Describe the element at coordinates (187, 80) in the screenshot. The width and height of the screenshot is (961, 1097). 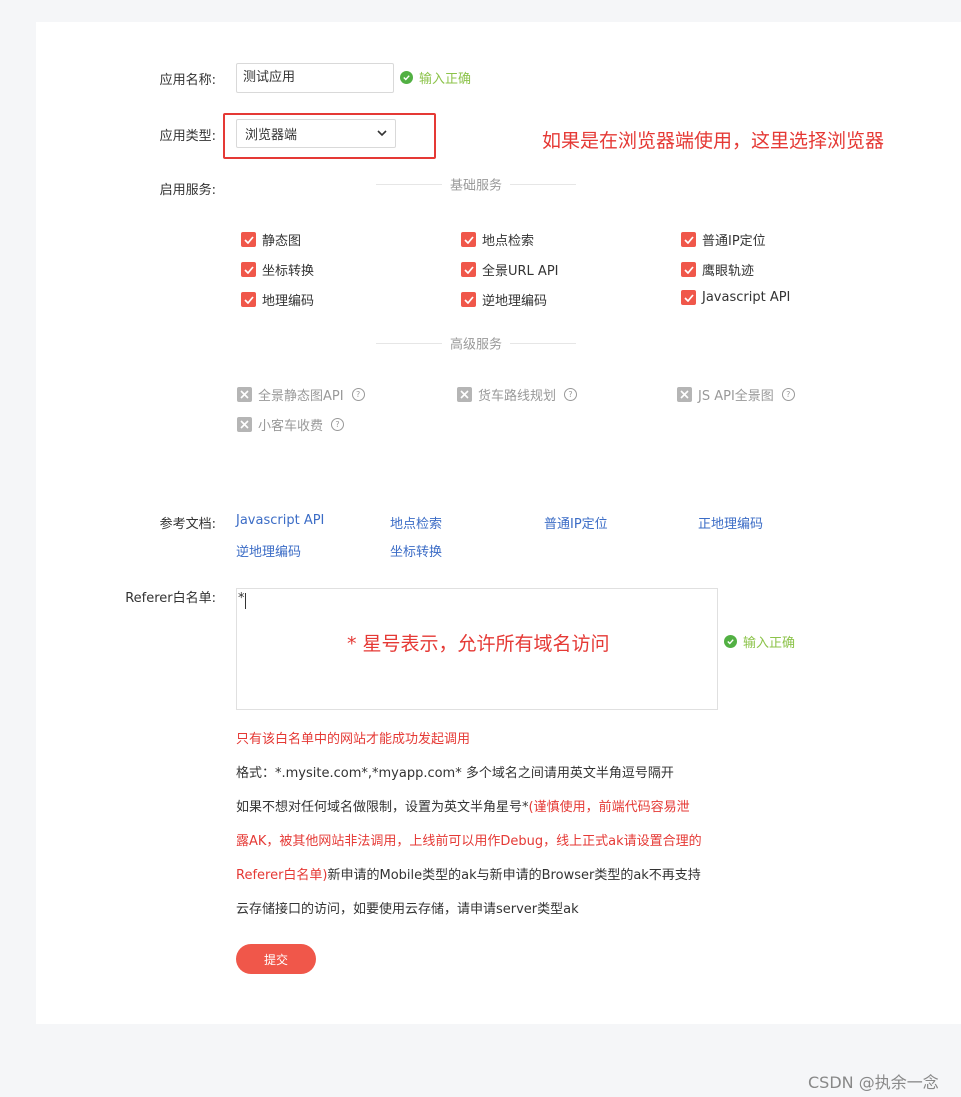
I see `app-name-label: 应用名称:` at that location.